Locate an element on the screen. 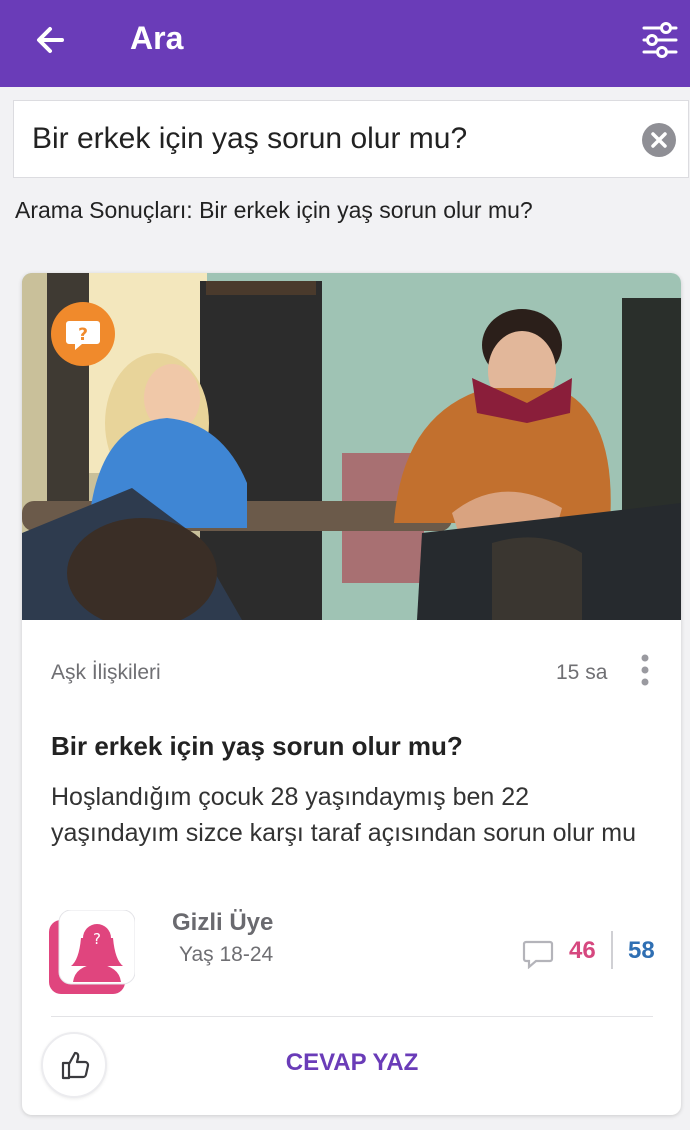 This screenshot has height=1130, width=690. back-button is located at coordinates (51, 41).